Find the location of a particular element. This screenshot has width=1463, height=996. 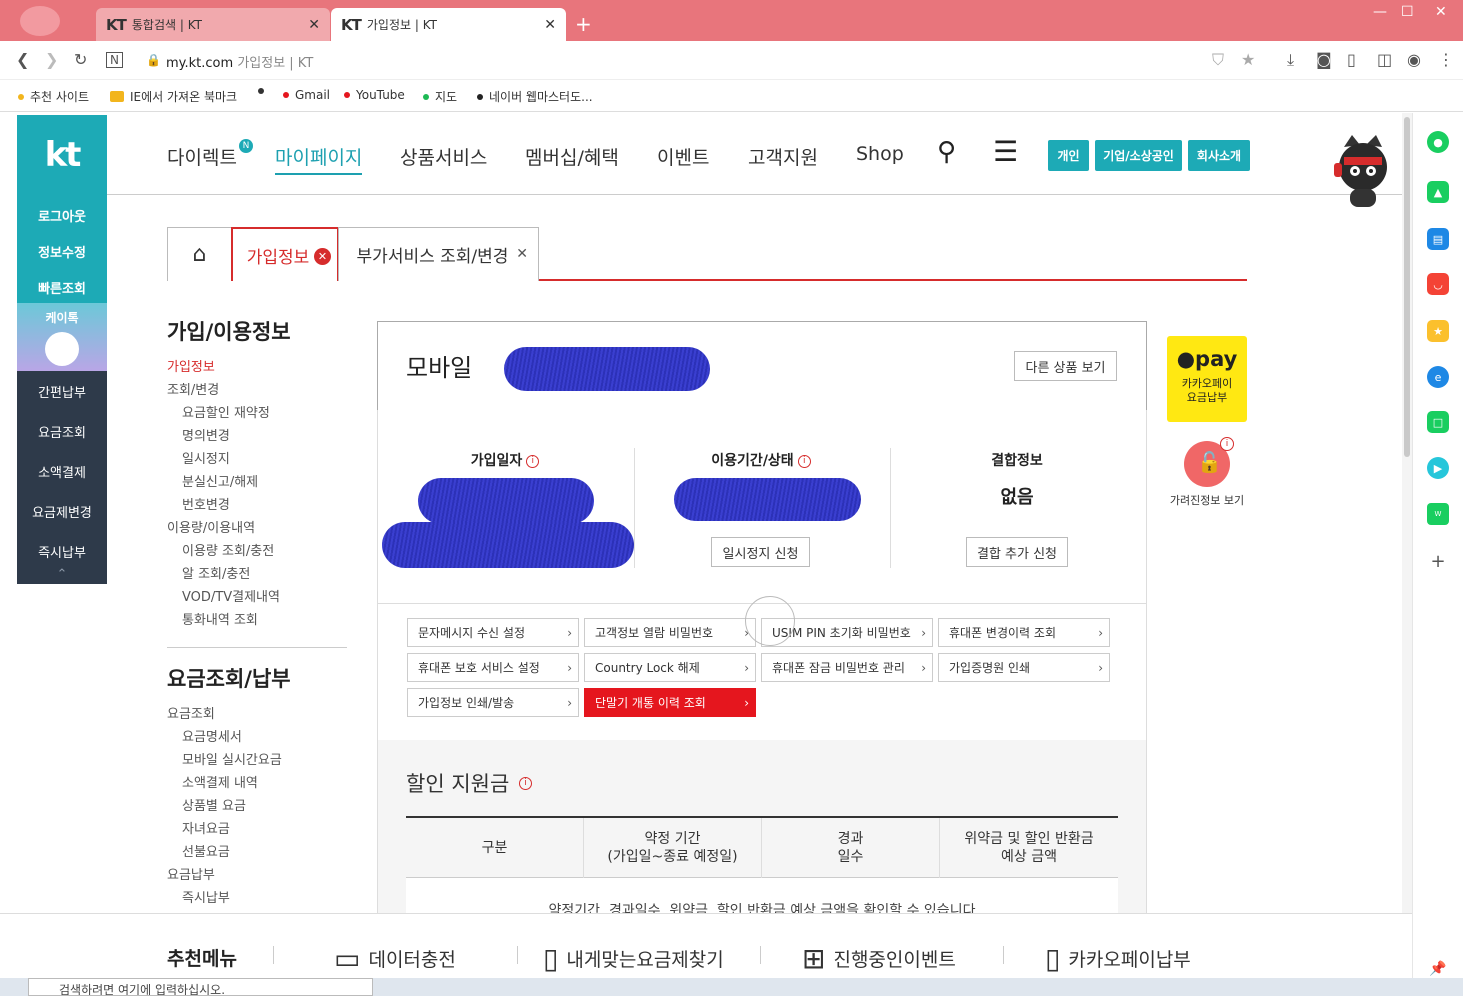

whale-icon: ● is located at coordinates (1438, 142).